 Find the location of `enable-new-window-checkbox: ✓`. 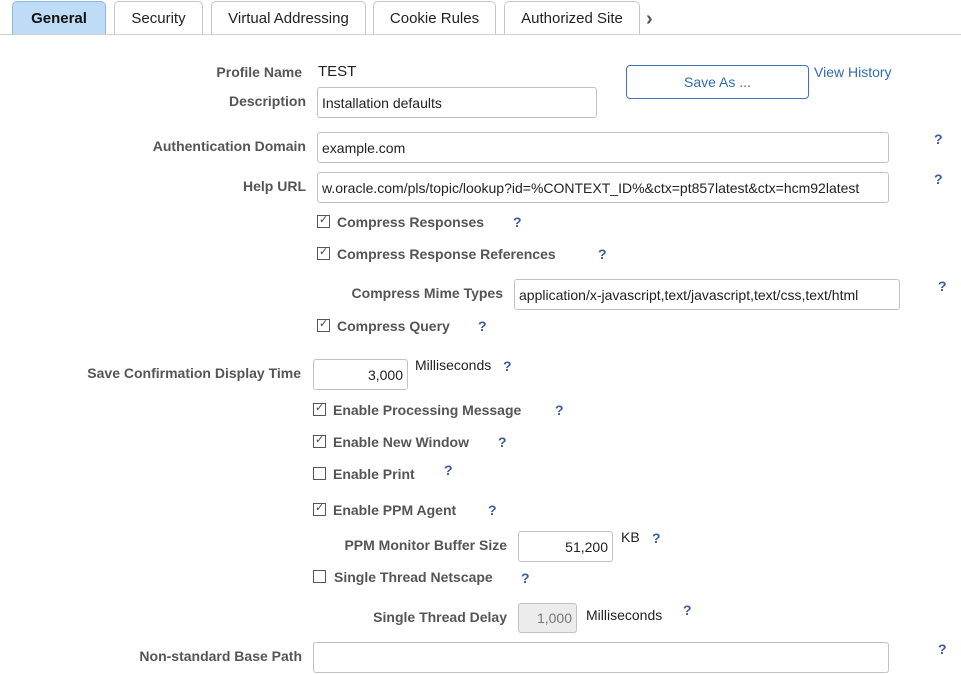

enable-new-window-checkbox: ✓ is located at coordinates (319, 441).